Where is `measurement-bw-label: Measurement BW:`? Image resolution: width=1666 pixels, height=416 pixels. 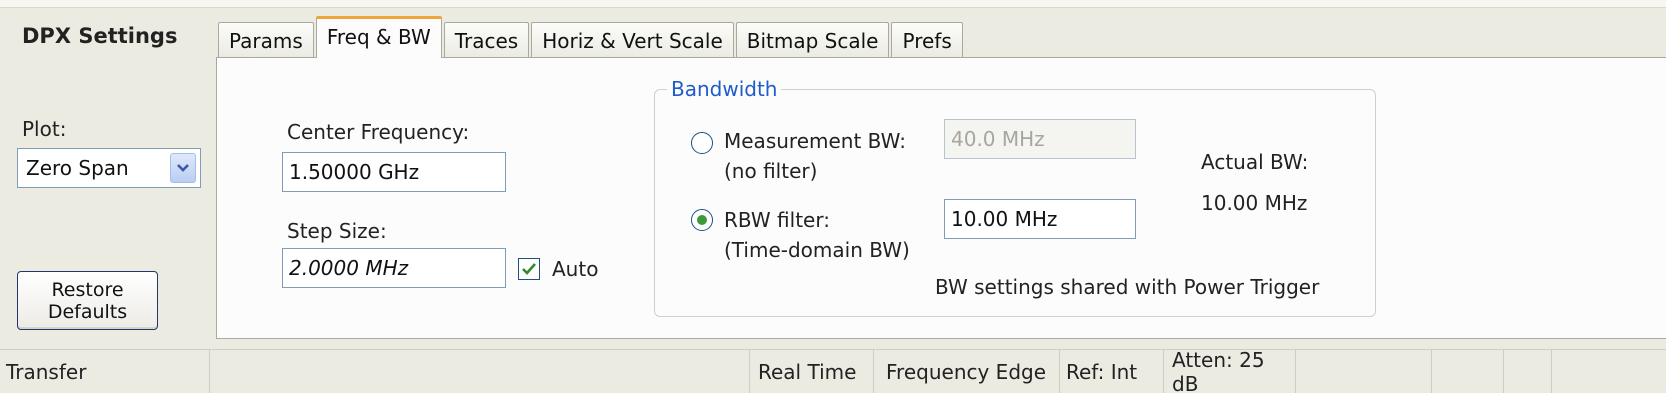
measurement-bw-label: Measurement BW: is located at coordinates (815, 141).